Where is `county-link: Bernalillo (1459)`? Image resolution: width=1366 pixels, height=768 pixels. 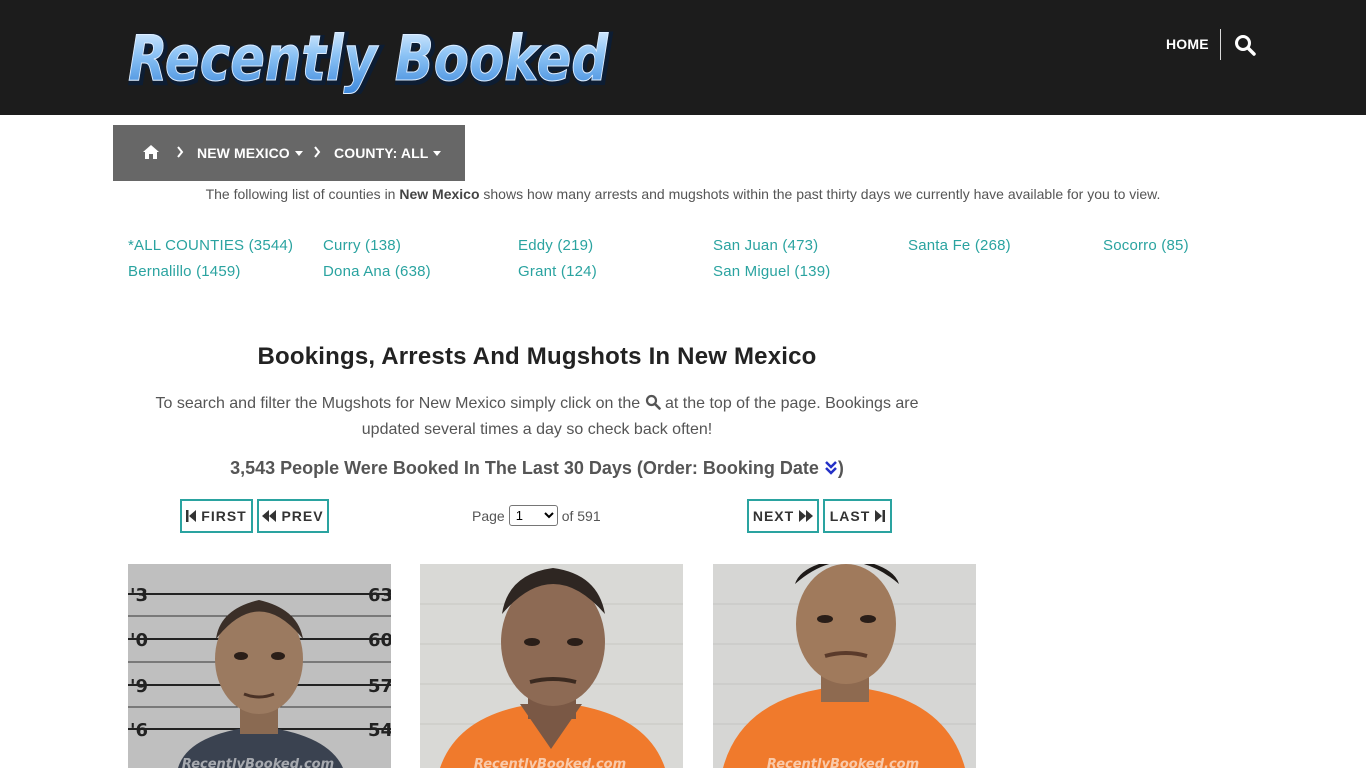
county-link: Bernalillo (1459) is located at coordinates (184, 271).